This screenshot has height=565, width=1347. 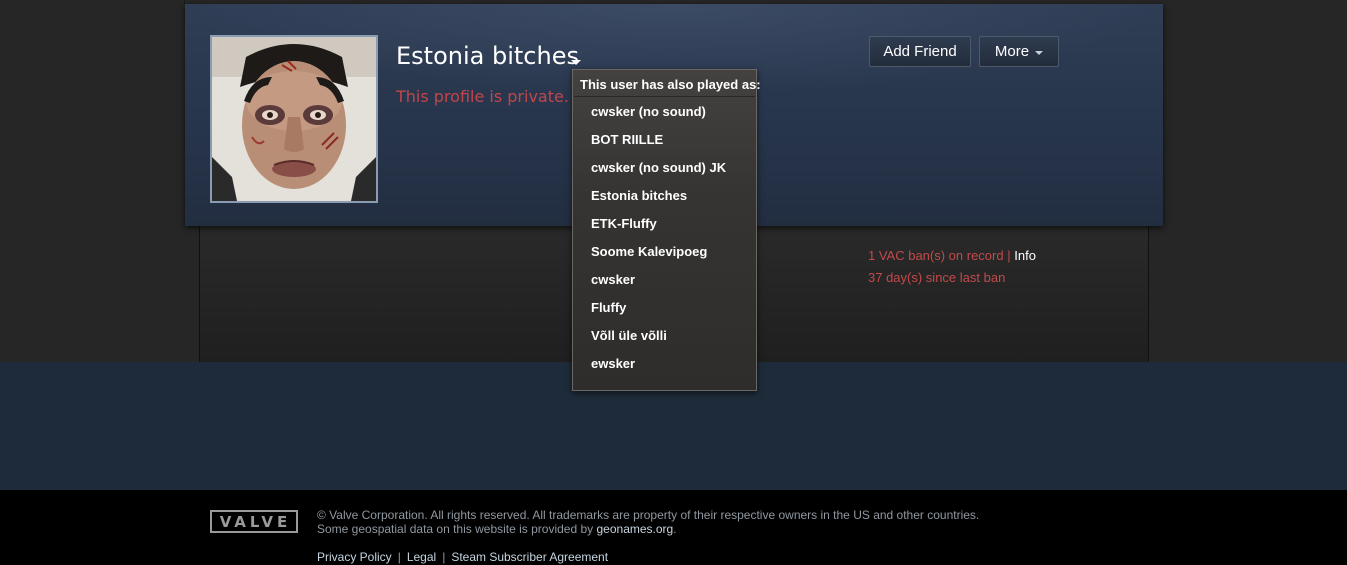 What do you see at coordinates (937, 277) in the screenshot?
I see `days-since-ban: 37 day(s) since last ban` at bounding box center [937, 277].